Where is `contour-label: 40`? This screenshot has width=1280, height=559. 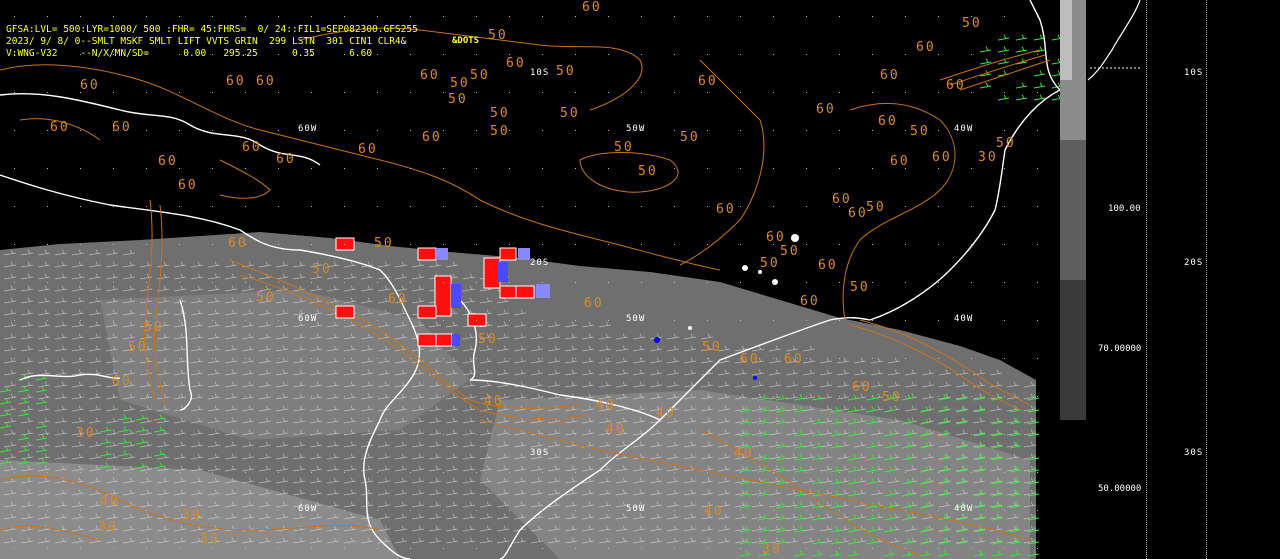 contour-label: 40 is located at coordinates (744, 453).